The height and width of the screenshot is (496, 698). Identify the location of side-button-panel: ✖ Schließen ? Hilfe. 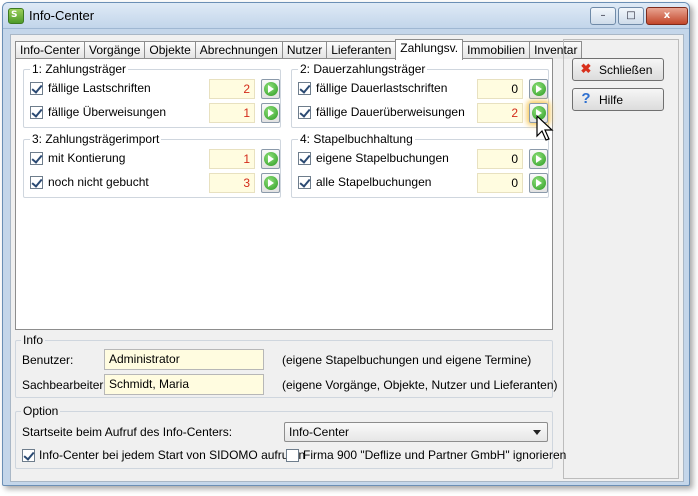
(621, 259).